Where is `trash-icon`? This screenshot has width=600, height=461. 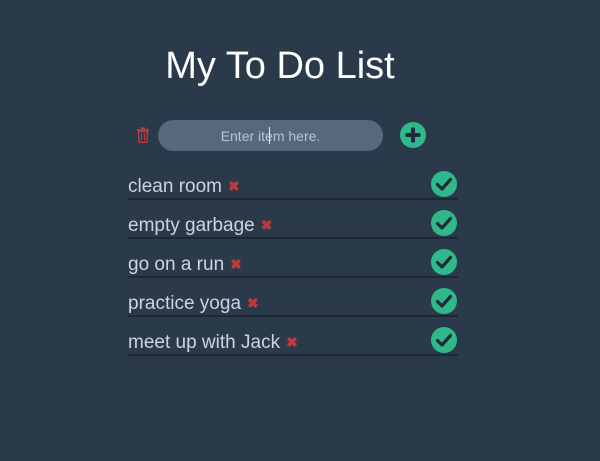 trash-icon is located at coordinates (143, 135).